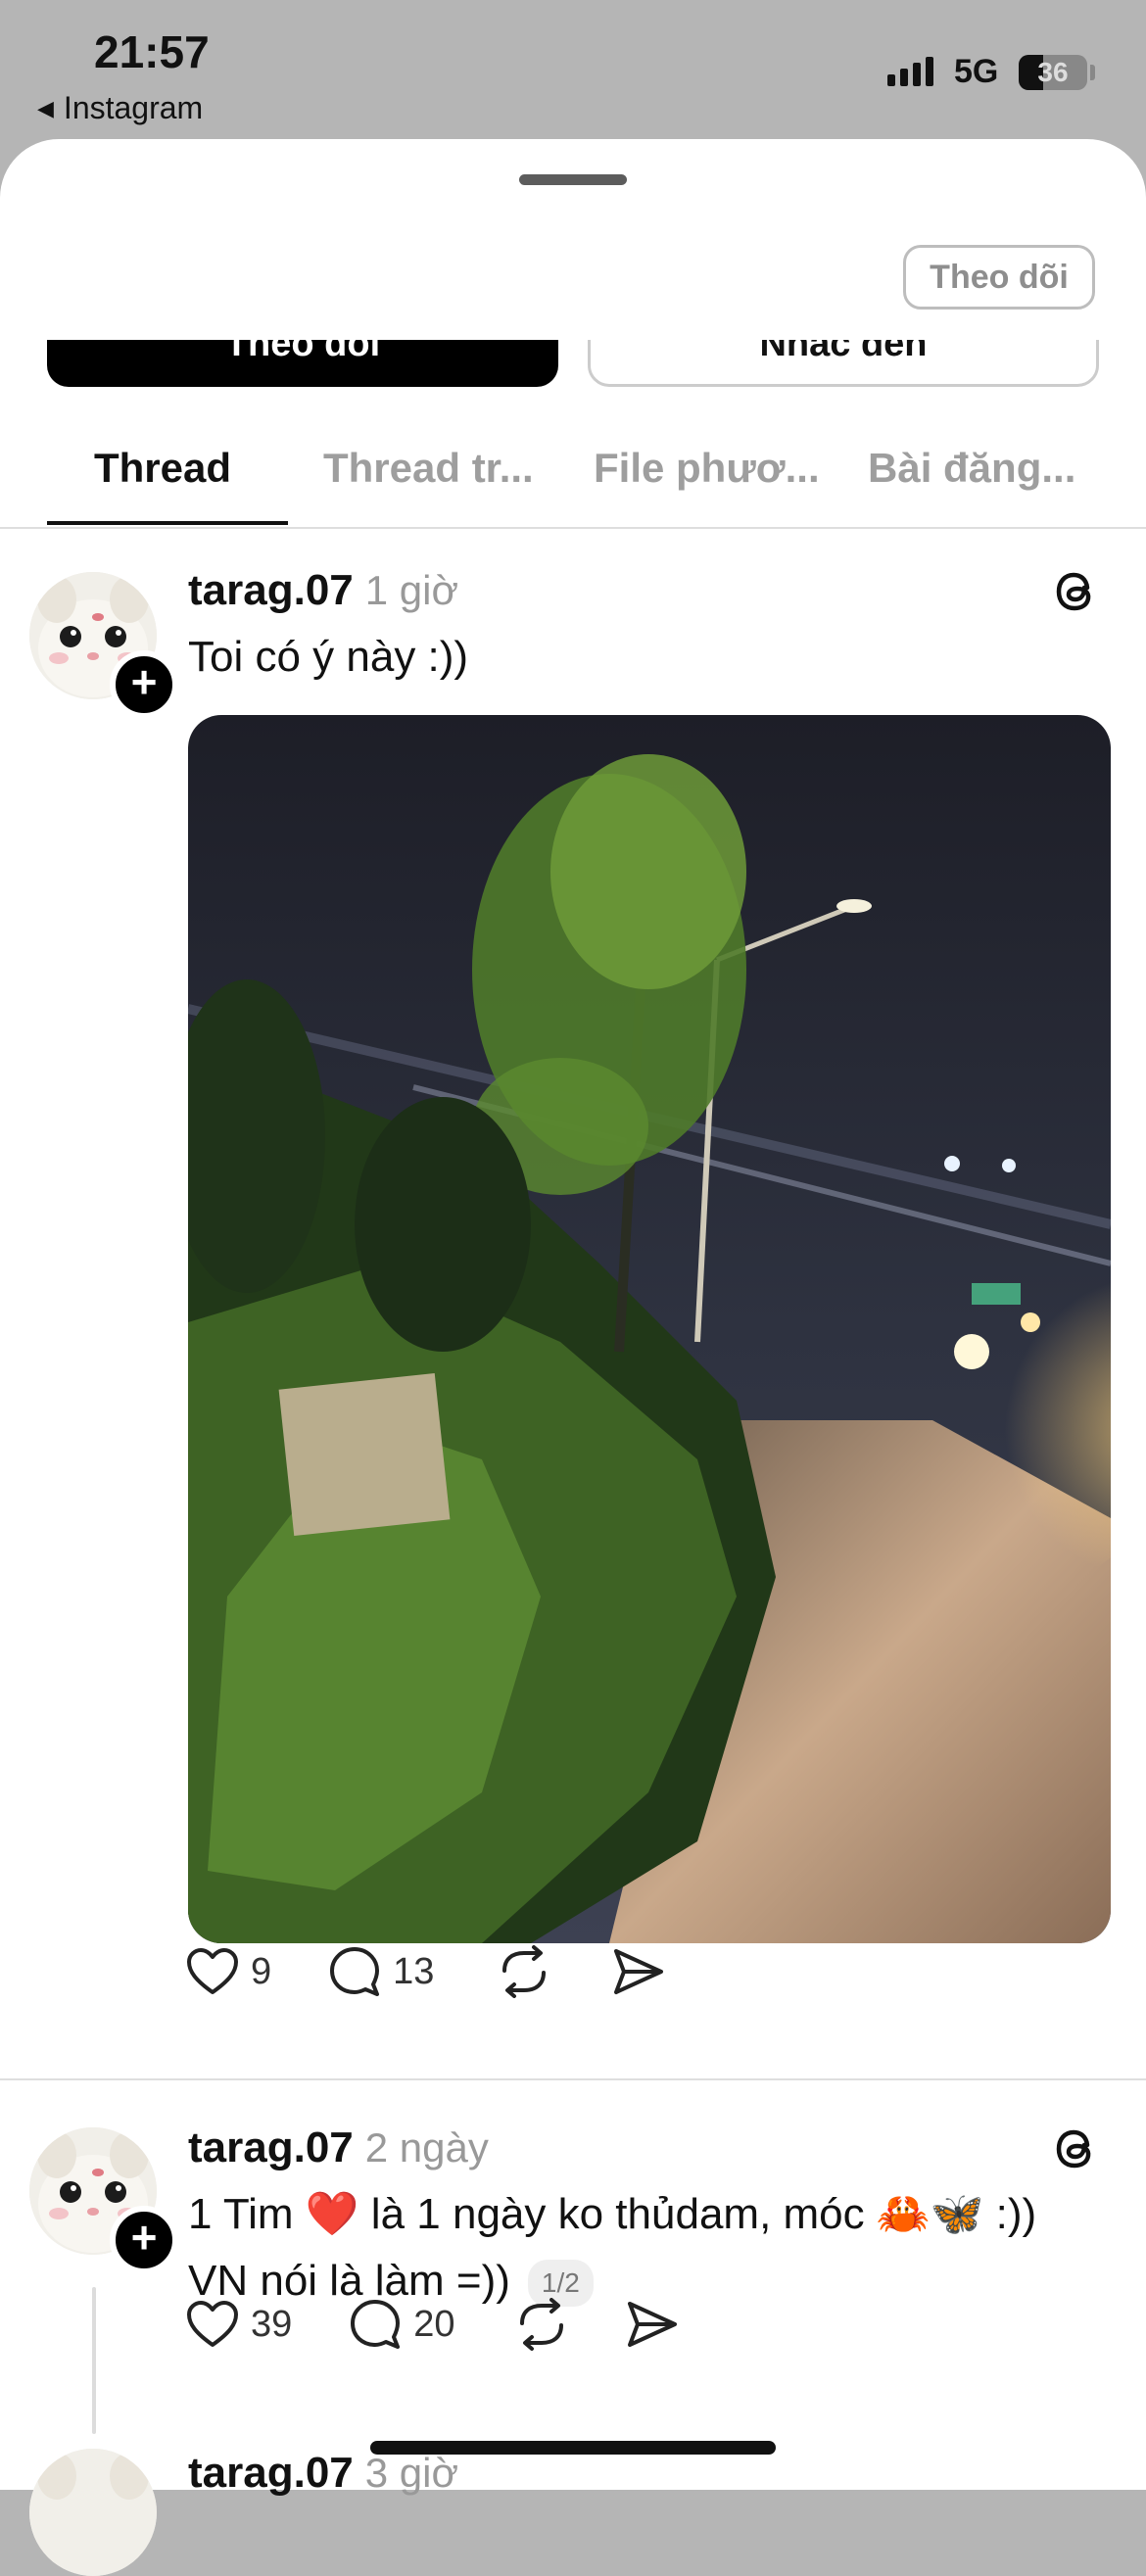 The width and height of the screenshot is (1146, 2576). What do you see at coordinates (843, 363) in the screenshot?
I see `mention-button: Nhắc đến` at bounding box center [843, 363].